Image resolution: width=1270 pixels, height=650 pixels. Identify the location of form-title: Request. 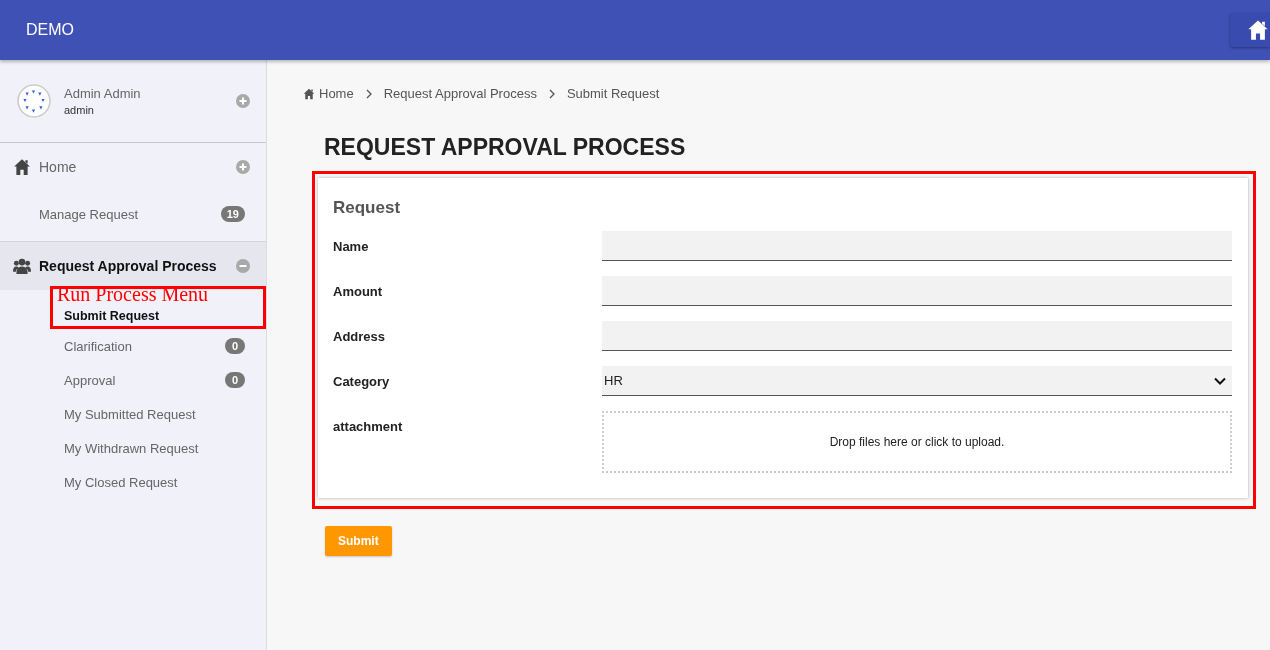
(367, 208).